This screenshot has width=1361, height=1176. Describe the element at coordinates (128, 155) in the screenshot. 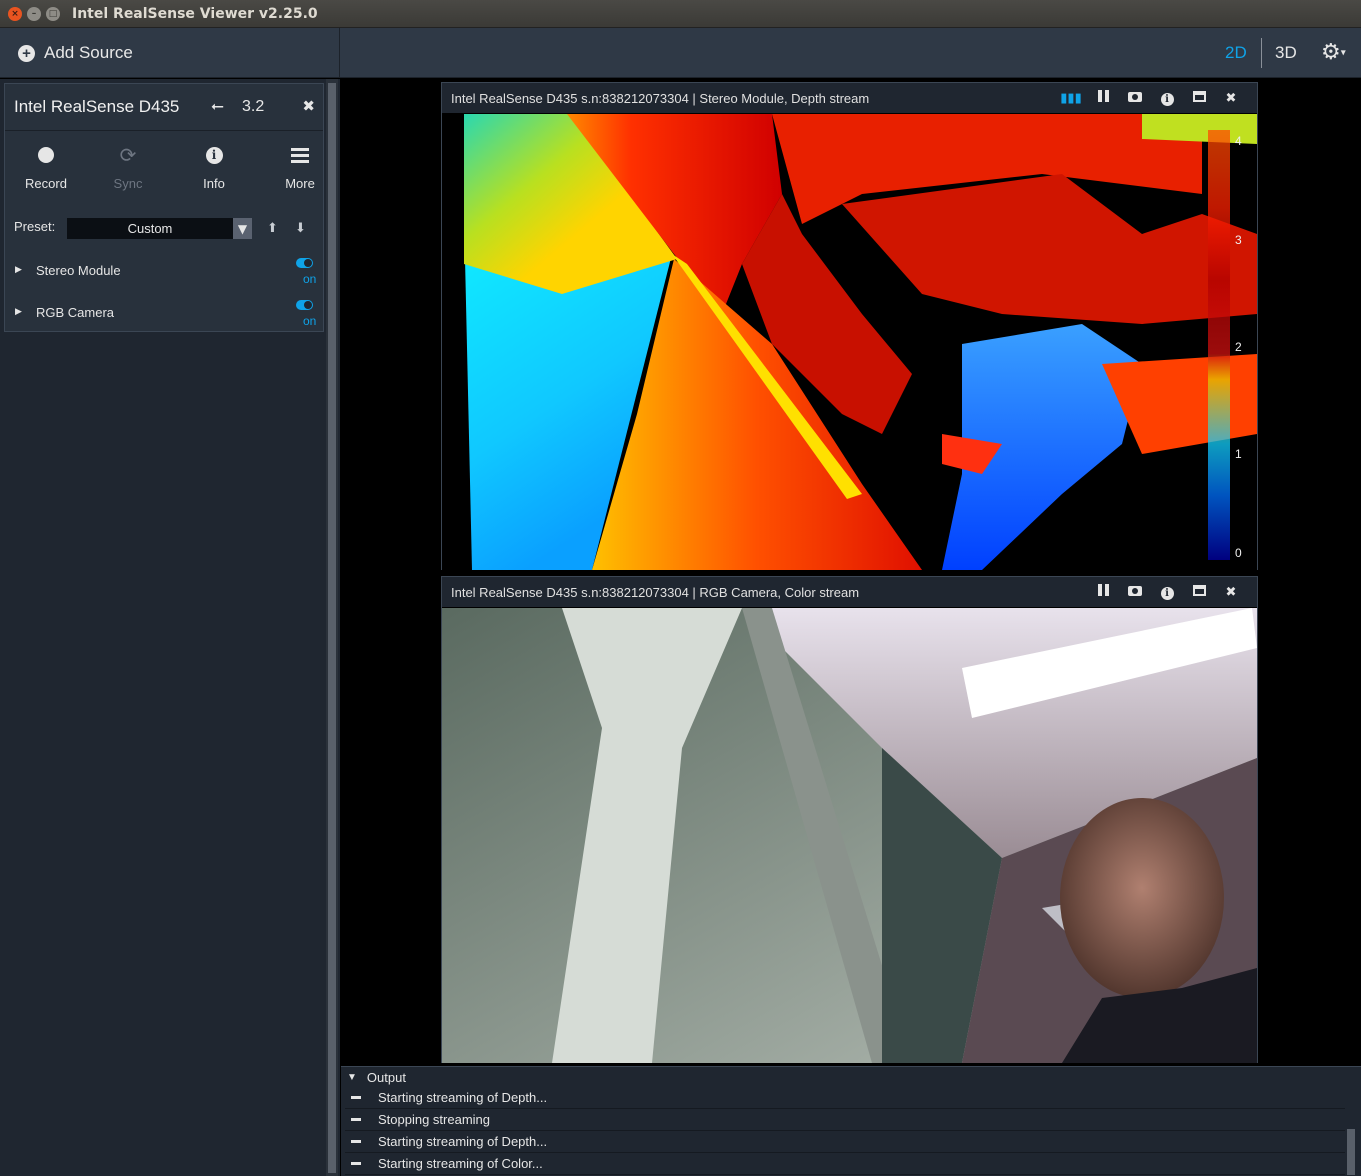

I see `sync-icon: ⟳` at that location.